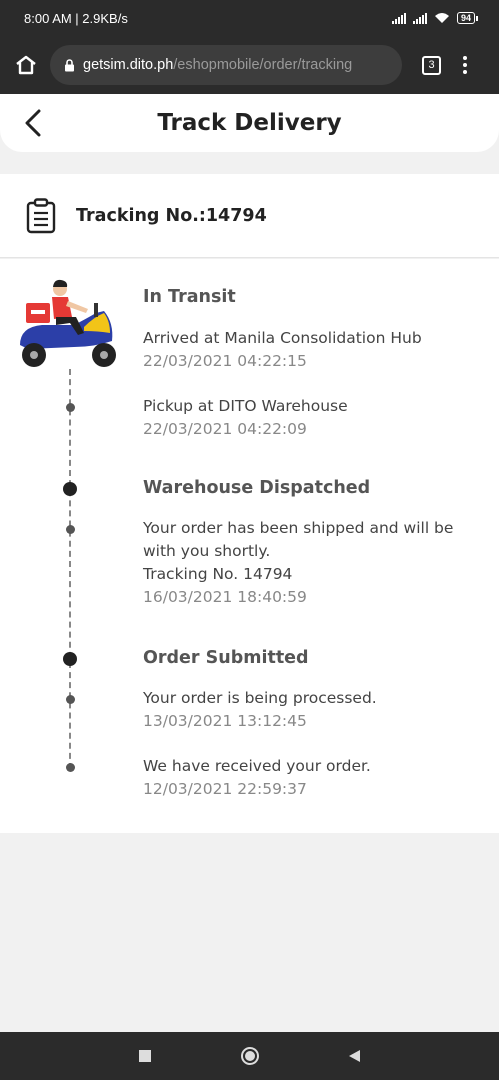  Describe the element at coordinates (245, 406) in the screenshot. I see `event-text: Pickup at DITO Warehouse` at that location.